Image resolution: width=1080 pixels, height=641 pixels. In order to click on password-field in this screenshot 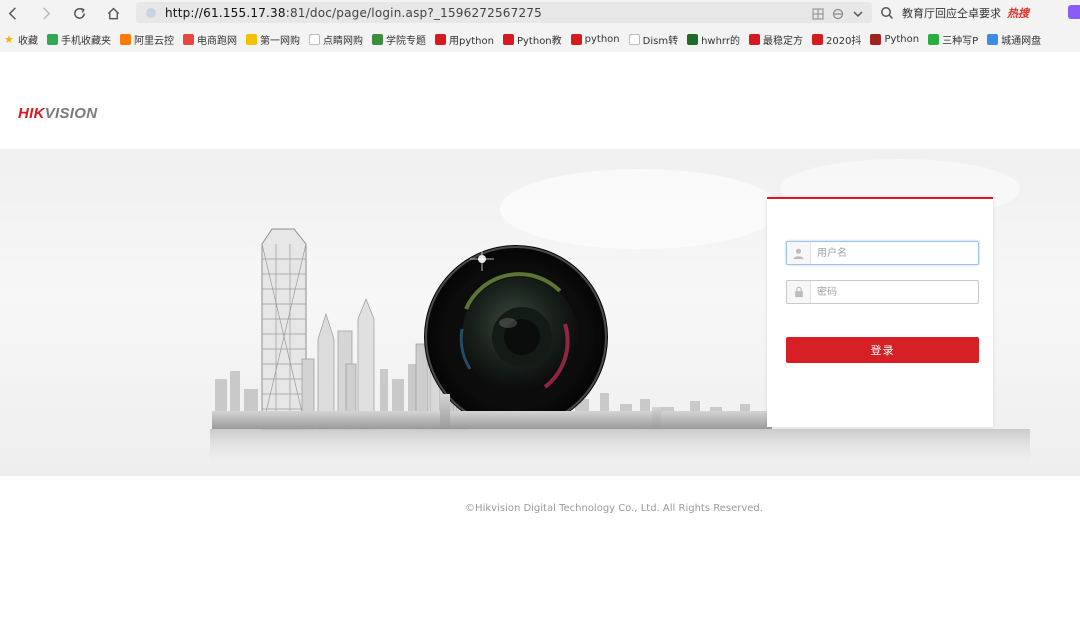, I will do `click(882, 292)`.